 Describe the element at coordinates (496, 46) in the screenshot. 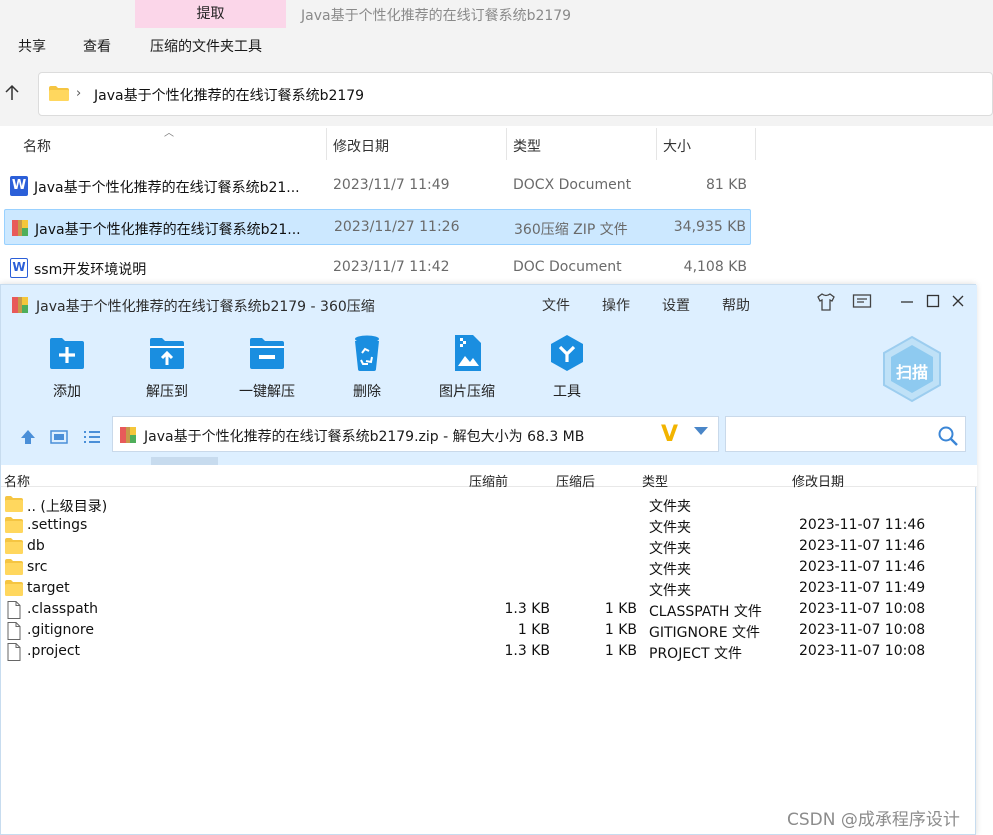

I see `ribbon-tabs: 共享 查看 压缩的文件夹工具` at that location.